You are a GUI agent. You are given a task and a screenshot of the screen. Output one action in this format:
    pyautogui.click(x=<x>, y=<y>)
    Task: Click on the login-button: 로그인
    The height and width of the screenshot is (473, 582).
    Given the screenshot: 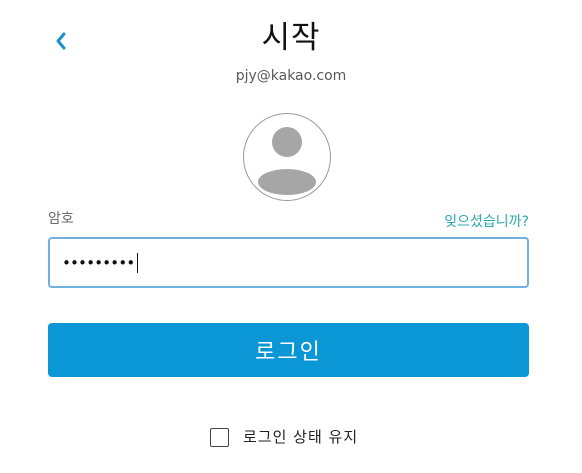 What is the action you would take?
    pyautogui.click(x=288, y=350)
    